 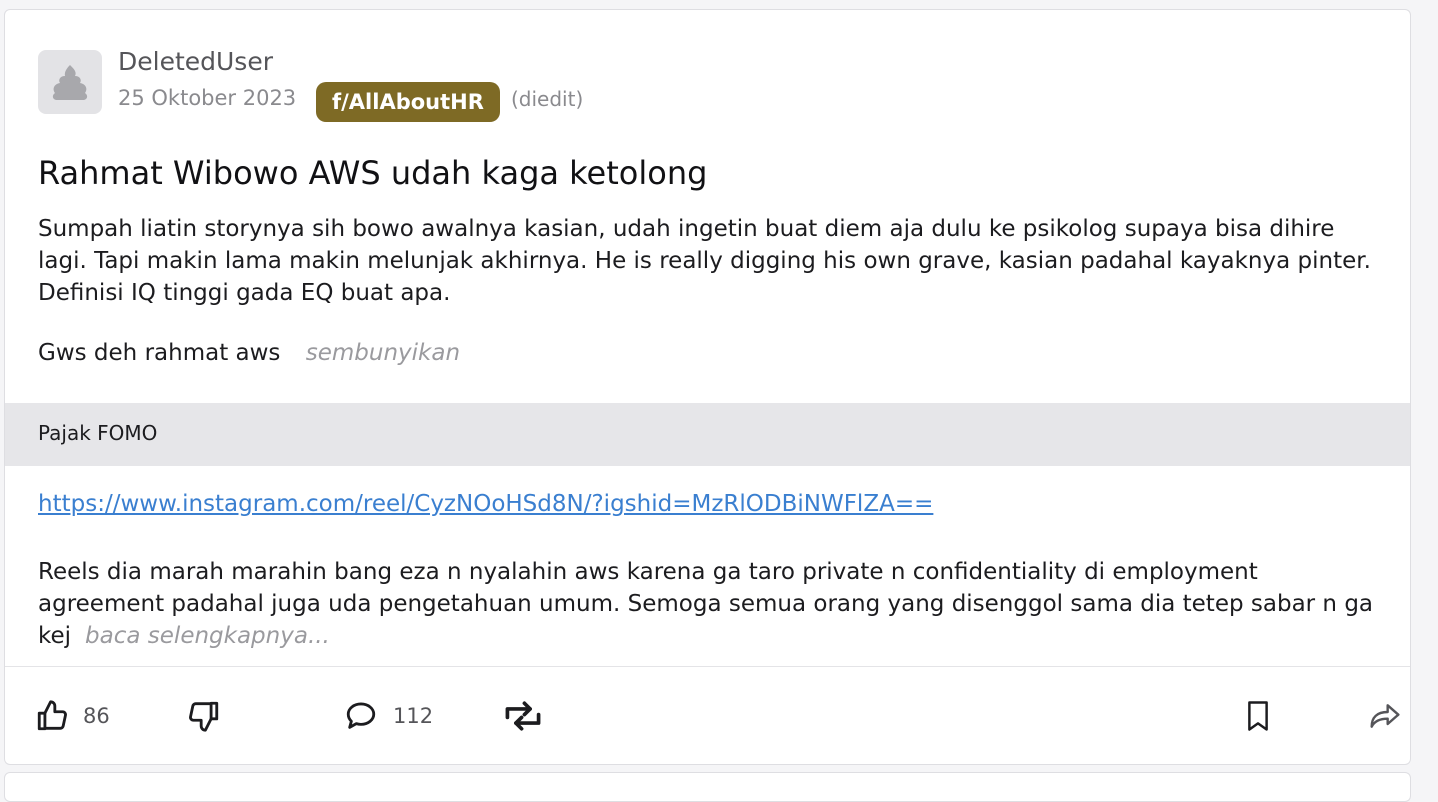 What do you see at coordinates (372, 173) in the screenshot?
I see `post-title: Rahmat Wibowo AWS udah kaga ketolong` at bounding box center [372, 173].